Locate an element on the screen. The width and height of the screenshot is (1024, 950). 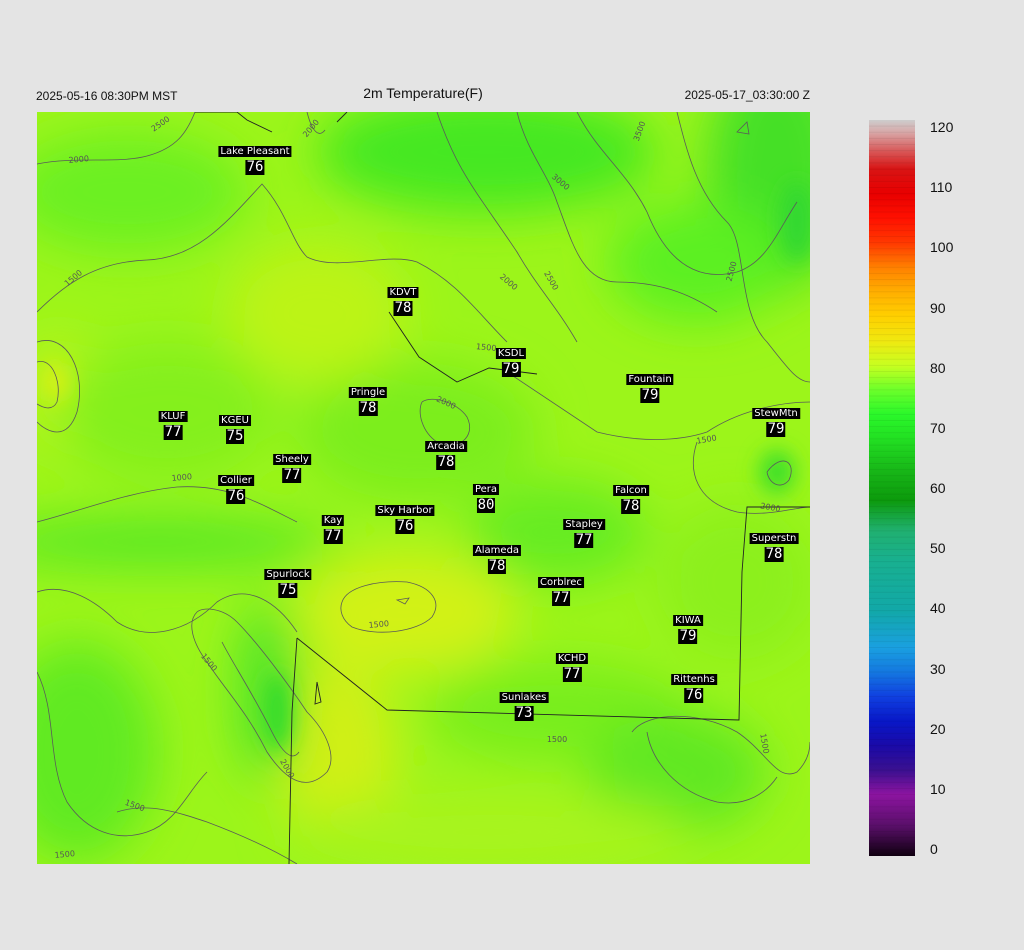
colorbar-tick: 10 is located at coordinates (938, 788).